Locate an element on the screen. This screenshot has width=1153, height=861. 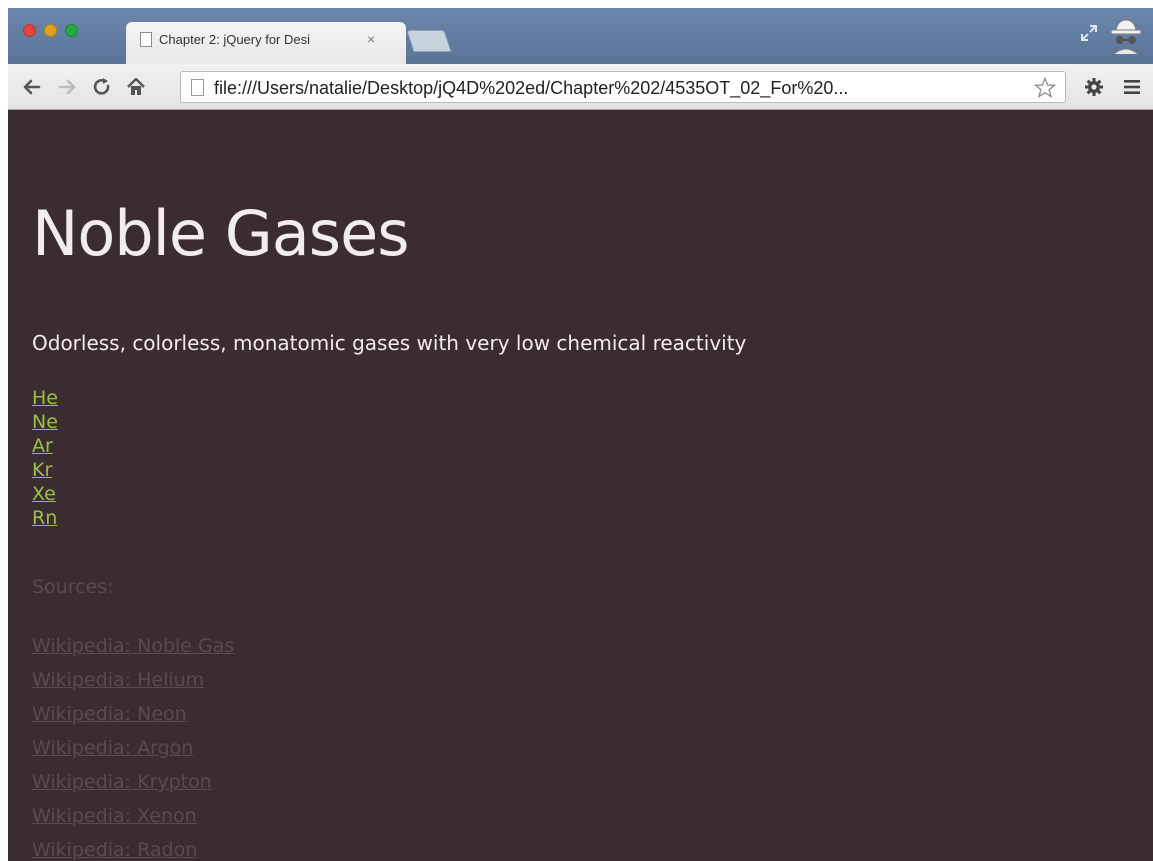
reload-button is located at coordinates (102, 87).